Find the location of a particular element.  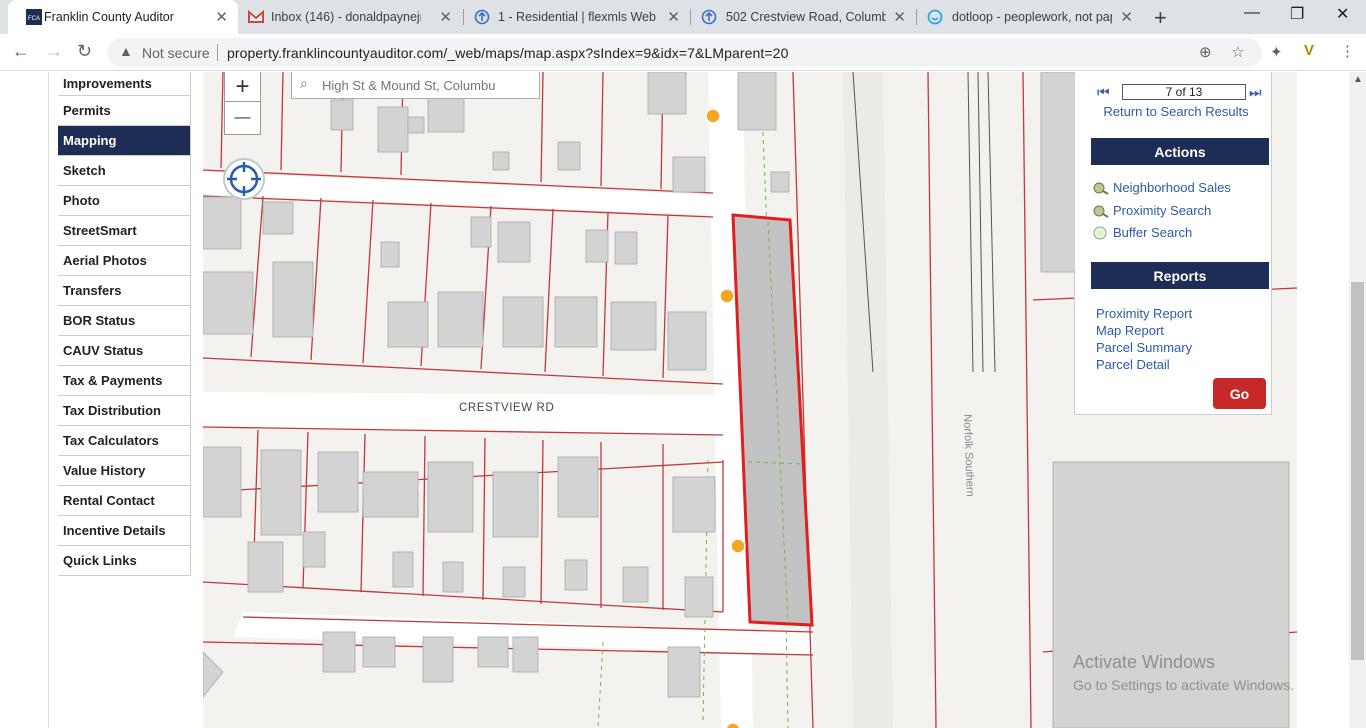

sidebar-item-tax-calculators: Tax Calculators is located at coordinates (124, 441).